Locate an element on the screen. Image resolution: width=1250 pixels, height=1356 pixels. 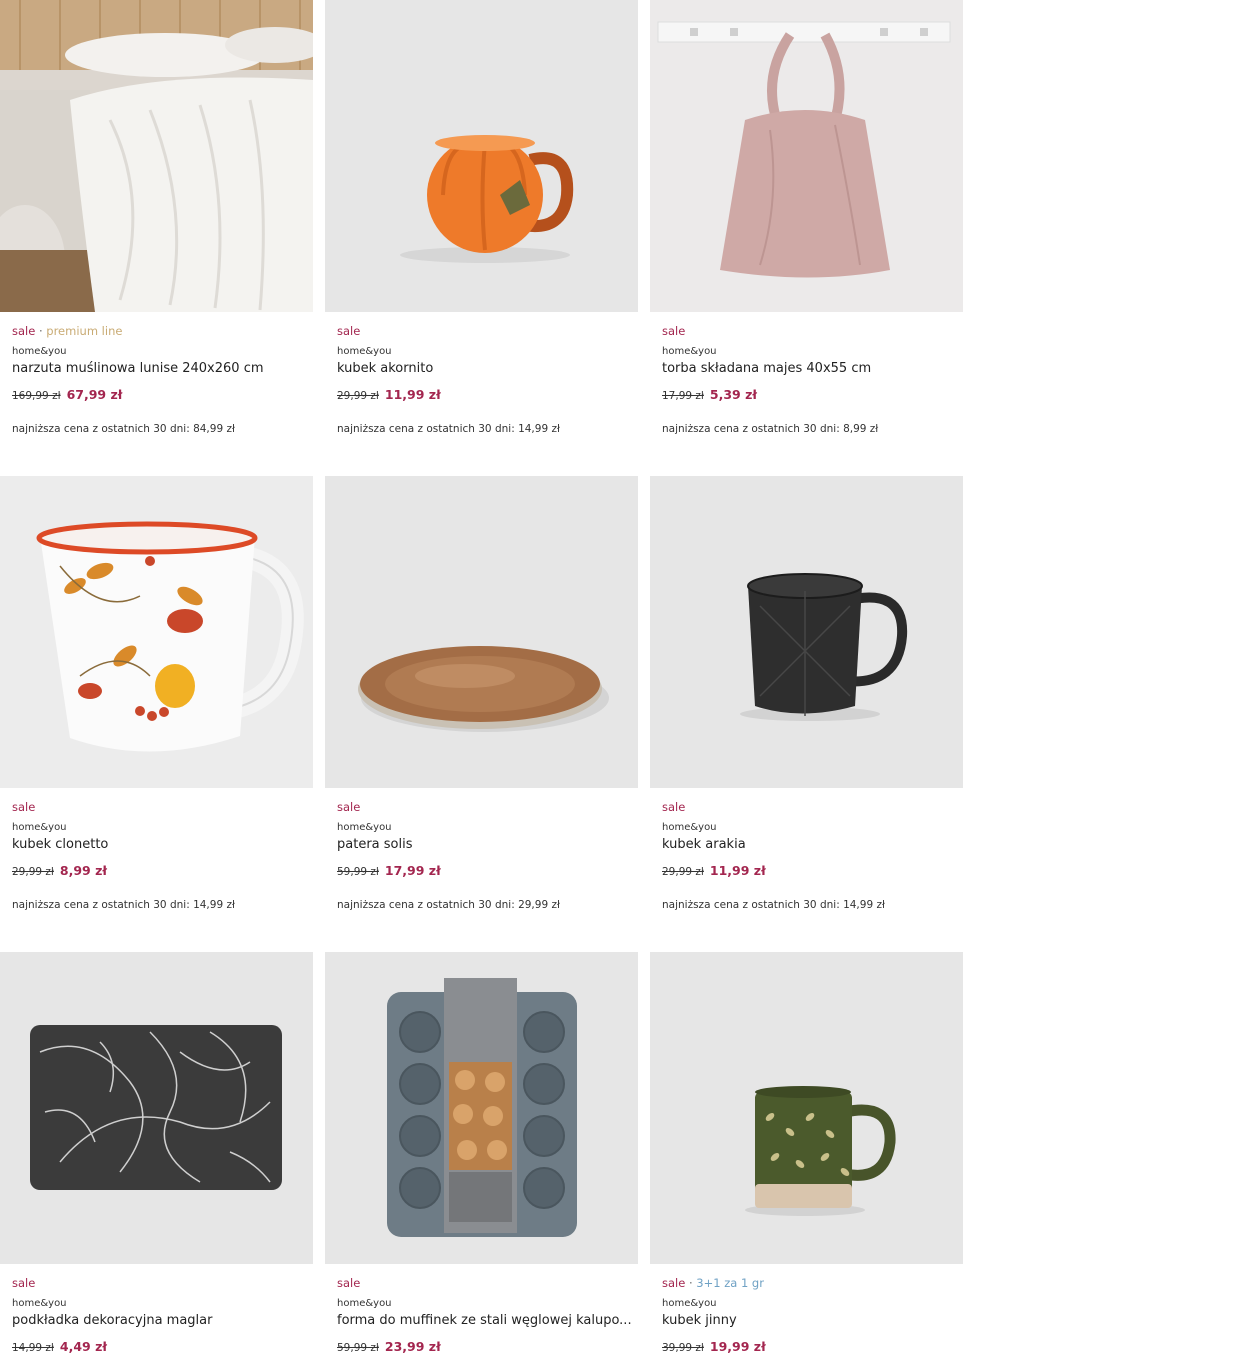
product-prices: 17,99 zł 5,39 zł is located at coordinates (809, 395).